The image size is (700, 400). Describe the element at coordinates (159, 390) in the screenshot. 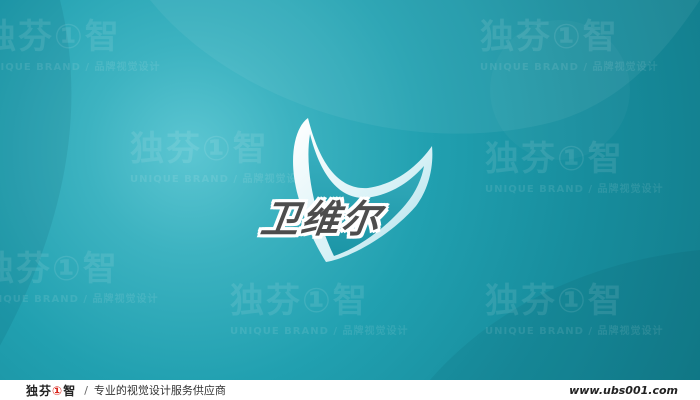

I see `footer-tagline: 专业的视觉设计服务供应商` at that location.